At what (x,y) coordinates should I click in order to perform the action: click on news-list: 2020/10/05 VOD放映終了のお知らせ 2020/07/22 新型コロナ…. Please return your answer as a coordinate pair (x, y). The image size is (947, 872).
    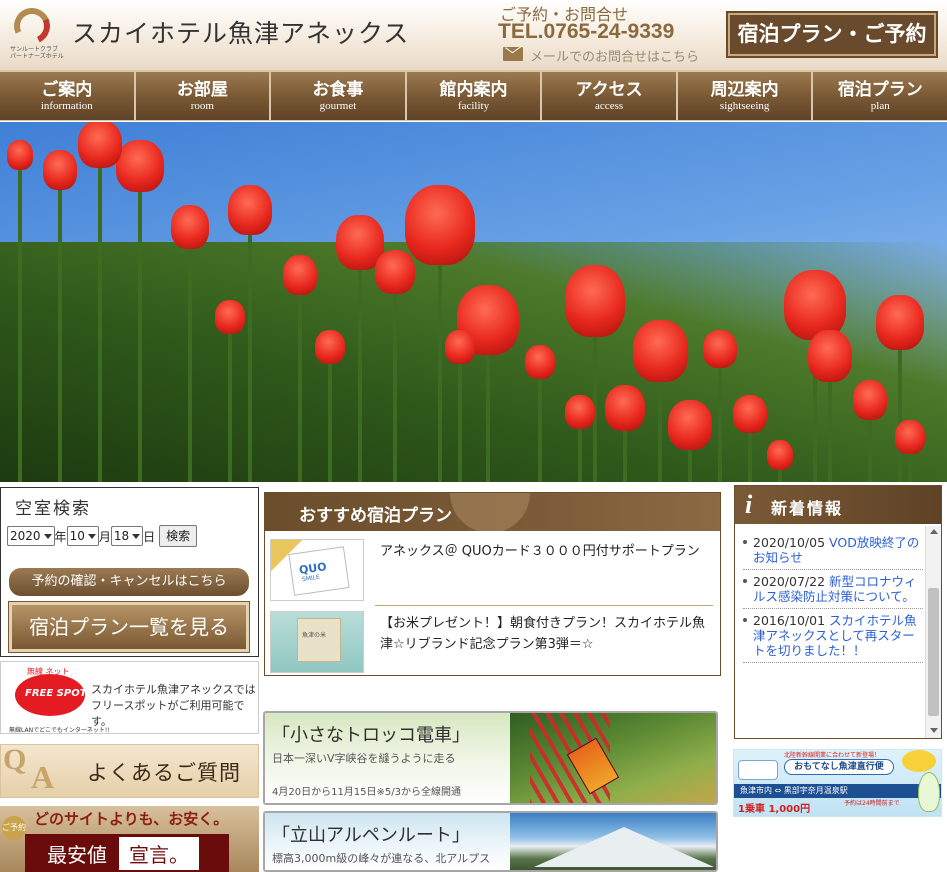
    Looking at the image, I should click on (833, 601).